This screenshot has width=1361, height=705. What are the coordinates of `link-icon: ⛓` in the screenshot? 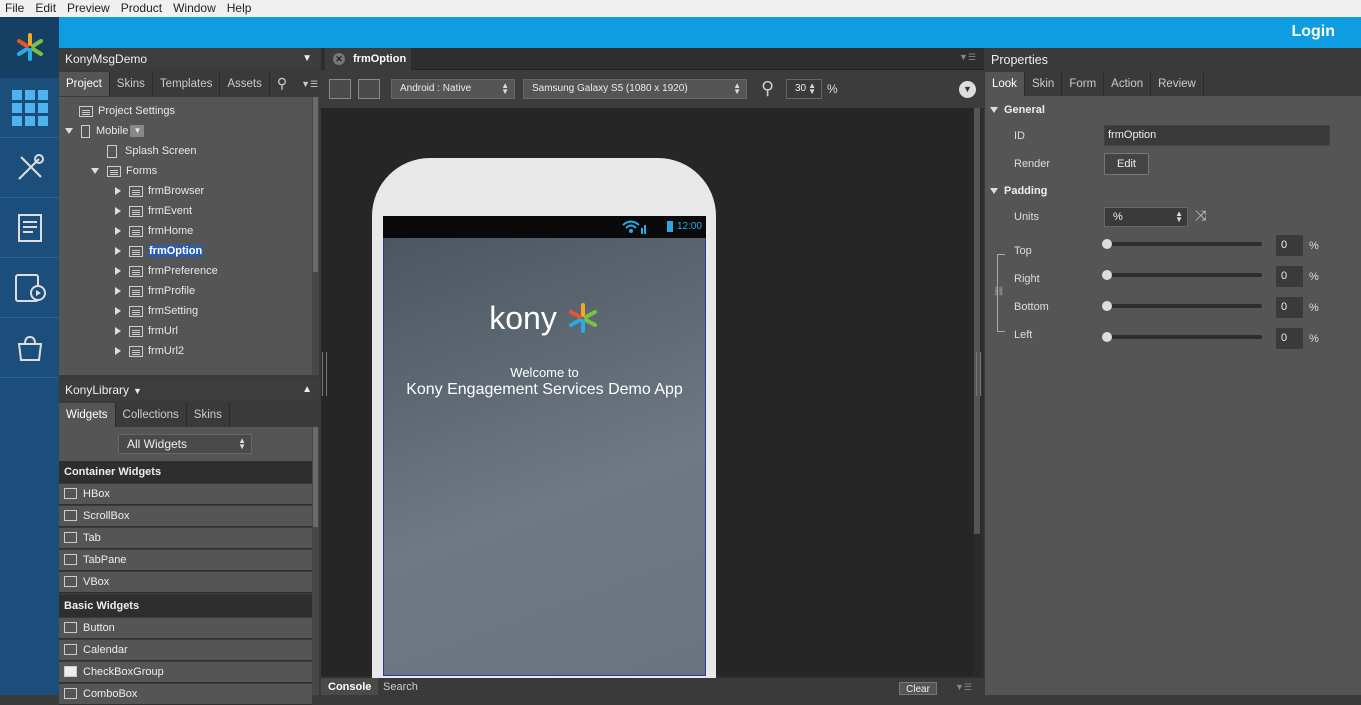 It's located at (998, 291).